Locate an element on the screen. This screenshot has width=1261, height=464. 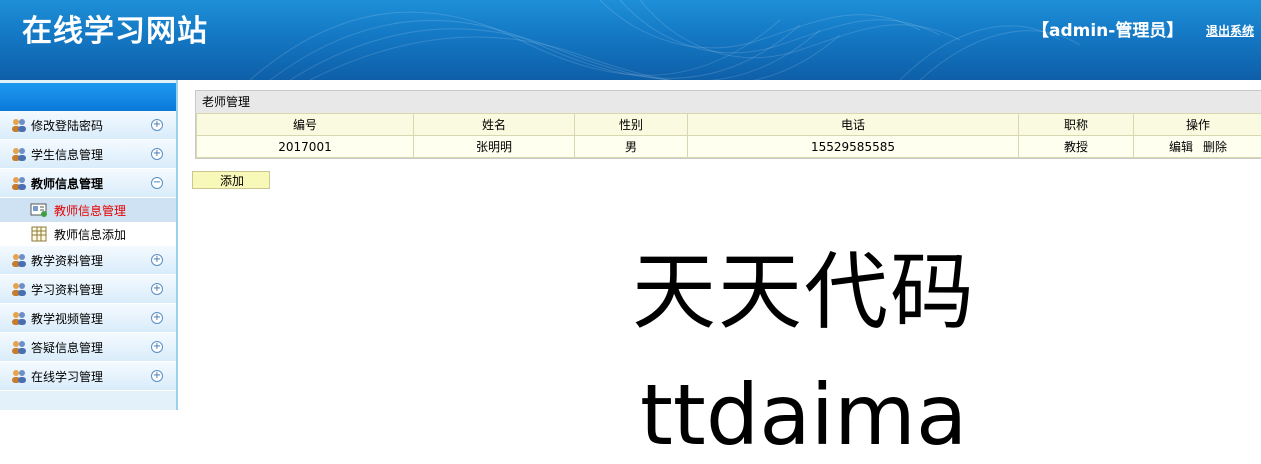
table-row: 2017001 张明明 男 15529585585 教授 编辑删除 is located at coordinates (729, 147).